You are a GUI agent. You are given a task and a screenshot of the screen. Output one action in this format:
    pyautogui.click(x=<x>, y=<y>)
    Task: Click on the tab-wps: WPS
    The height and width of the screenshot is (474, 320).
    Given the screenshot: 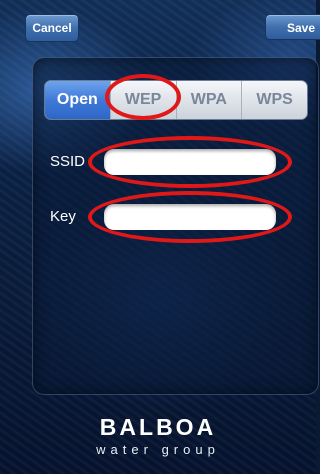 What is the action you would take?
    pyautogui.click(x=274, y=100)
    